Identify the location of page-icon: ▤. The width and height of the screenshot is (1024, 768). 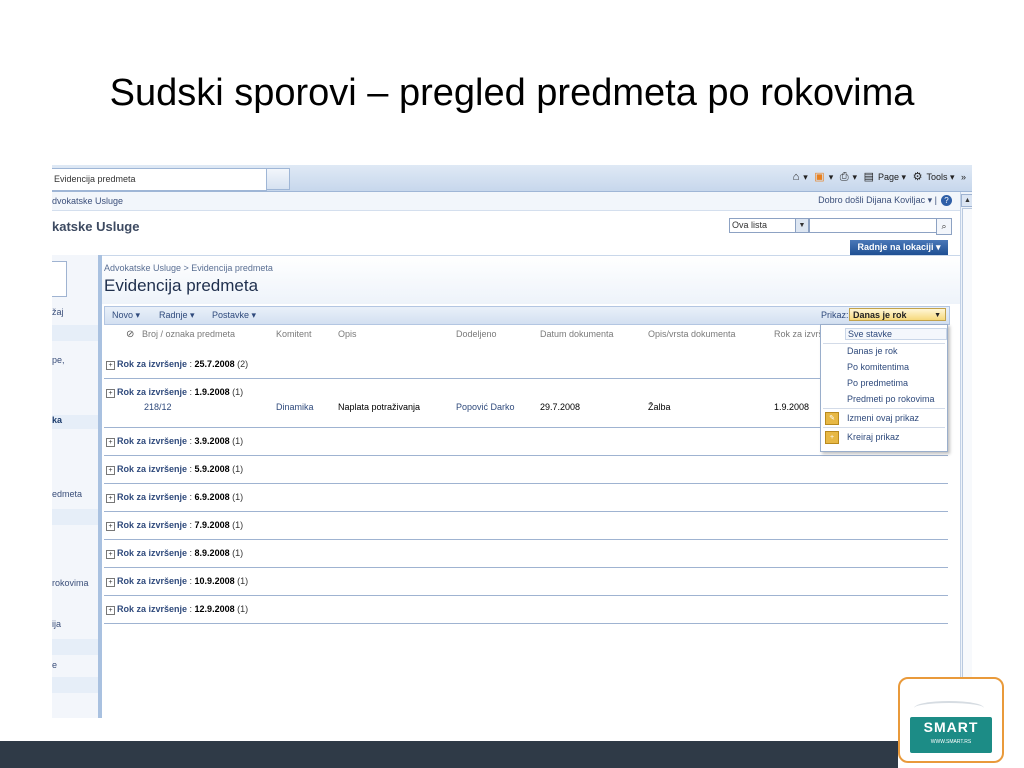
(868, 177).